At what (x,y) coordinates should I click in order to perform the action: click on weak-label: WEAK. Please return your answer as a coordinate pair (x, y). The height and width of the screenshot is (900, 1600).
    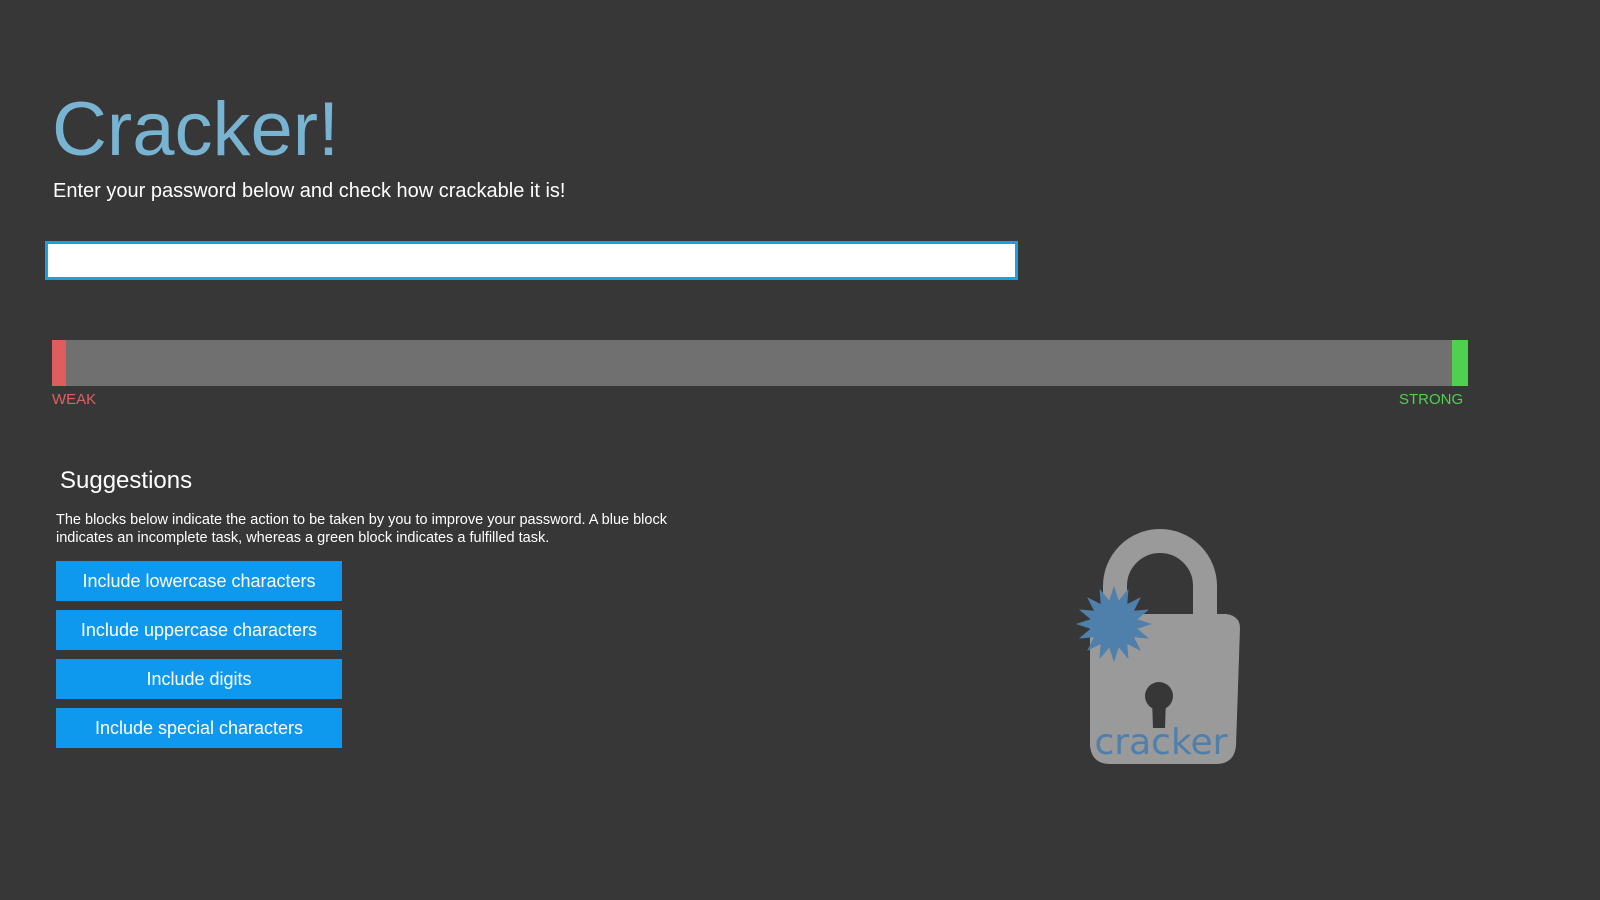
    Looking at the image, I should click on (74, 399).